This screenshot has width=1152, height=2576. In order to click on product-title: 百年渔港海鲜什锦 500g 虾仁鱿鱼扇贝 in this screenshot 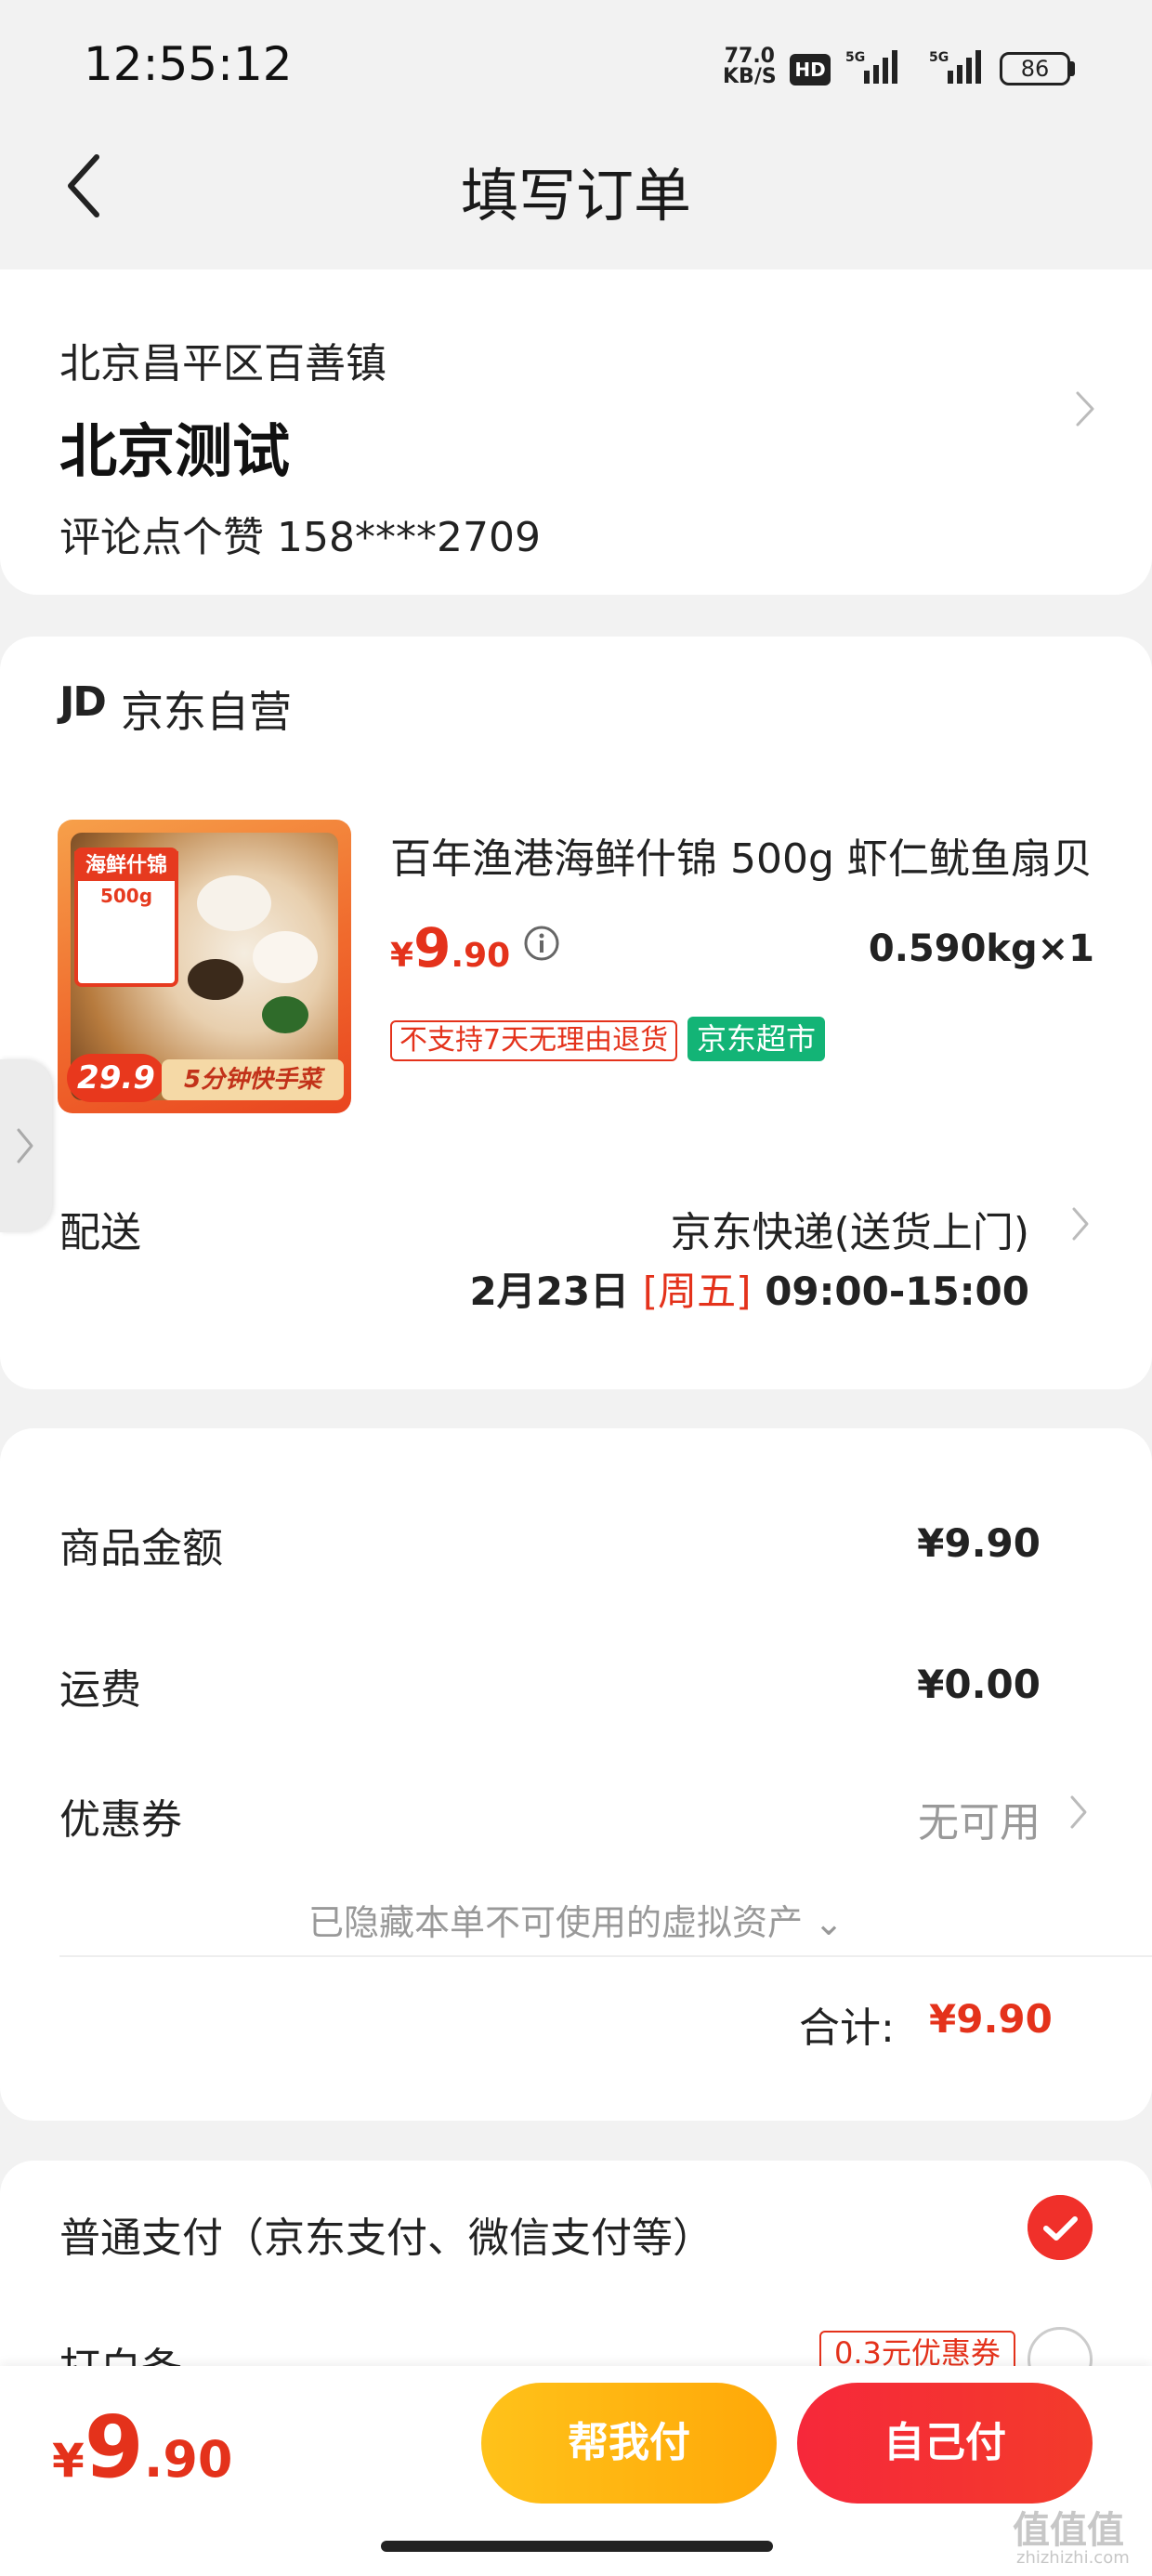, I will do `click(743, 855)`.